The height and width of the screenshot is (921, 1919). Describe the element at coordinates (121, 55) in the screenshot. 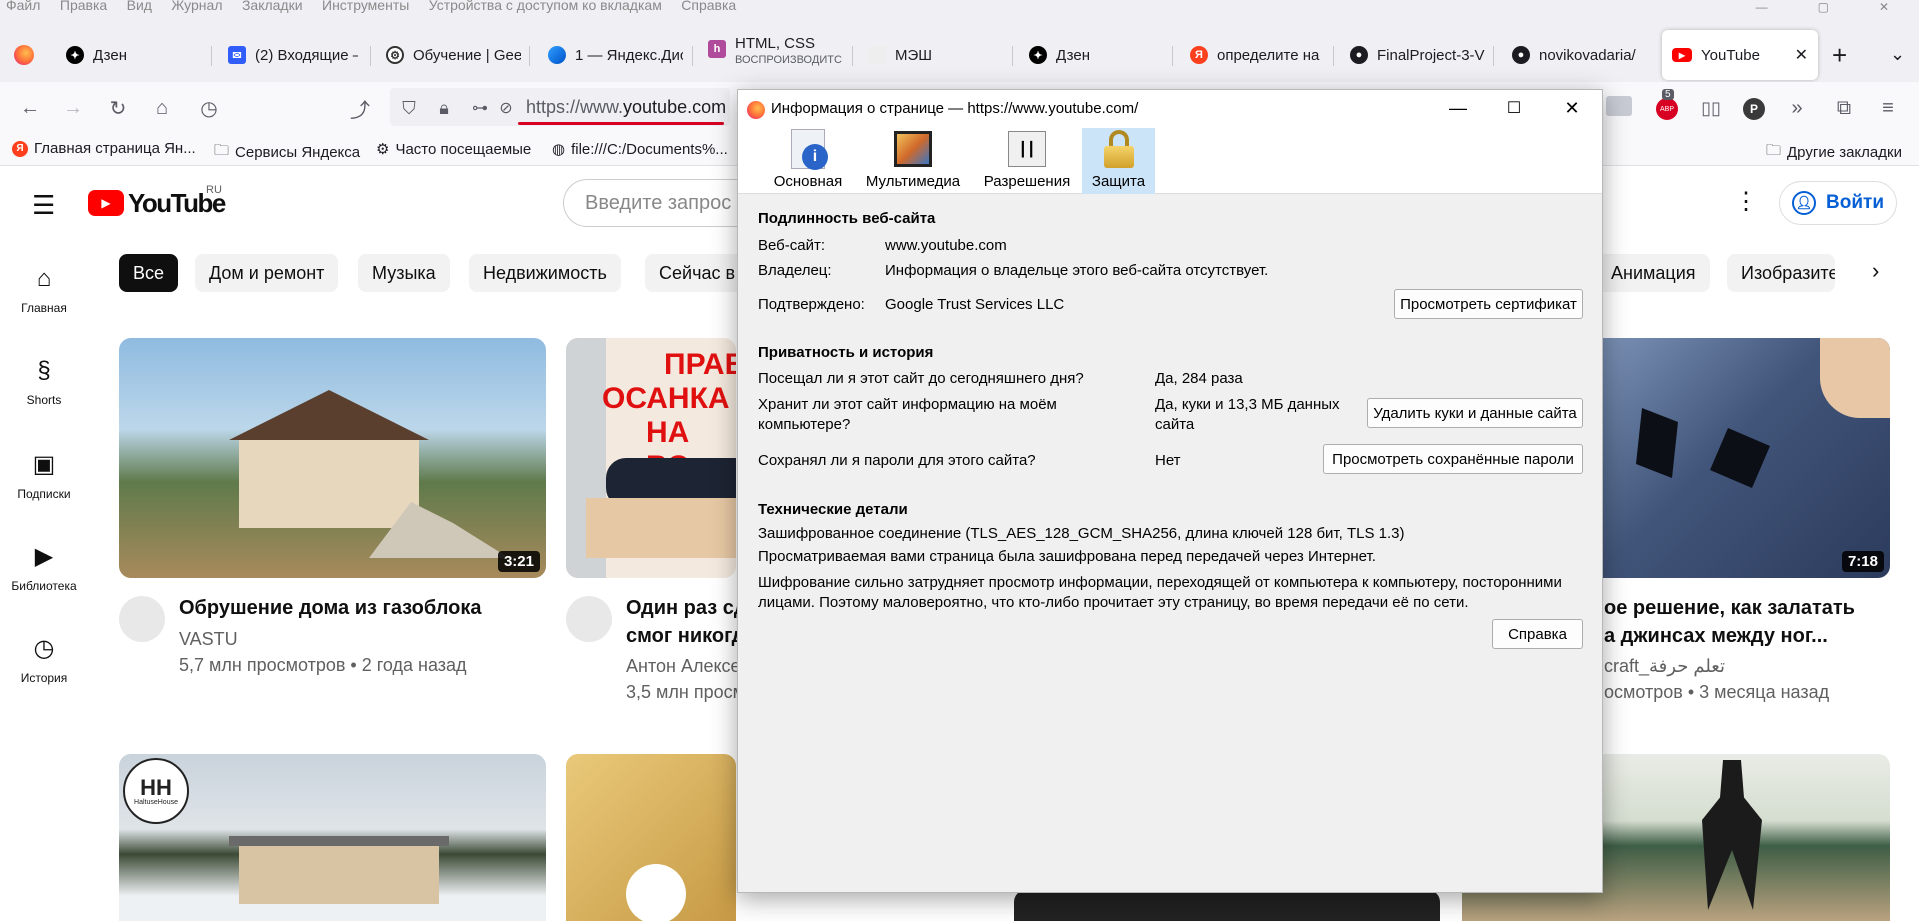

I see `tab-dzen-1: ✦ Дзен` at that location.